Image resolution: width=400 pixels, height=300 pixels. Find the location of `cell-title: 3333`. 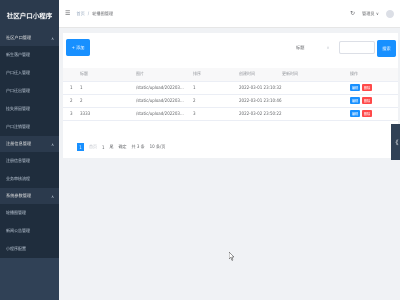

cell-title: 3333 is located at coordinates (108, 114).